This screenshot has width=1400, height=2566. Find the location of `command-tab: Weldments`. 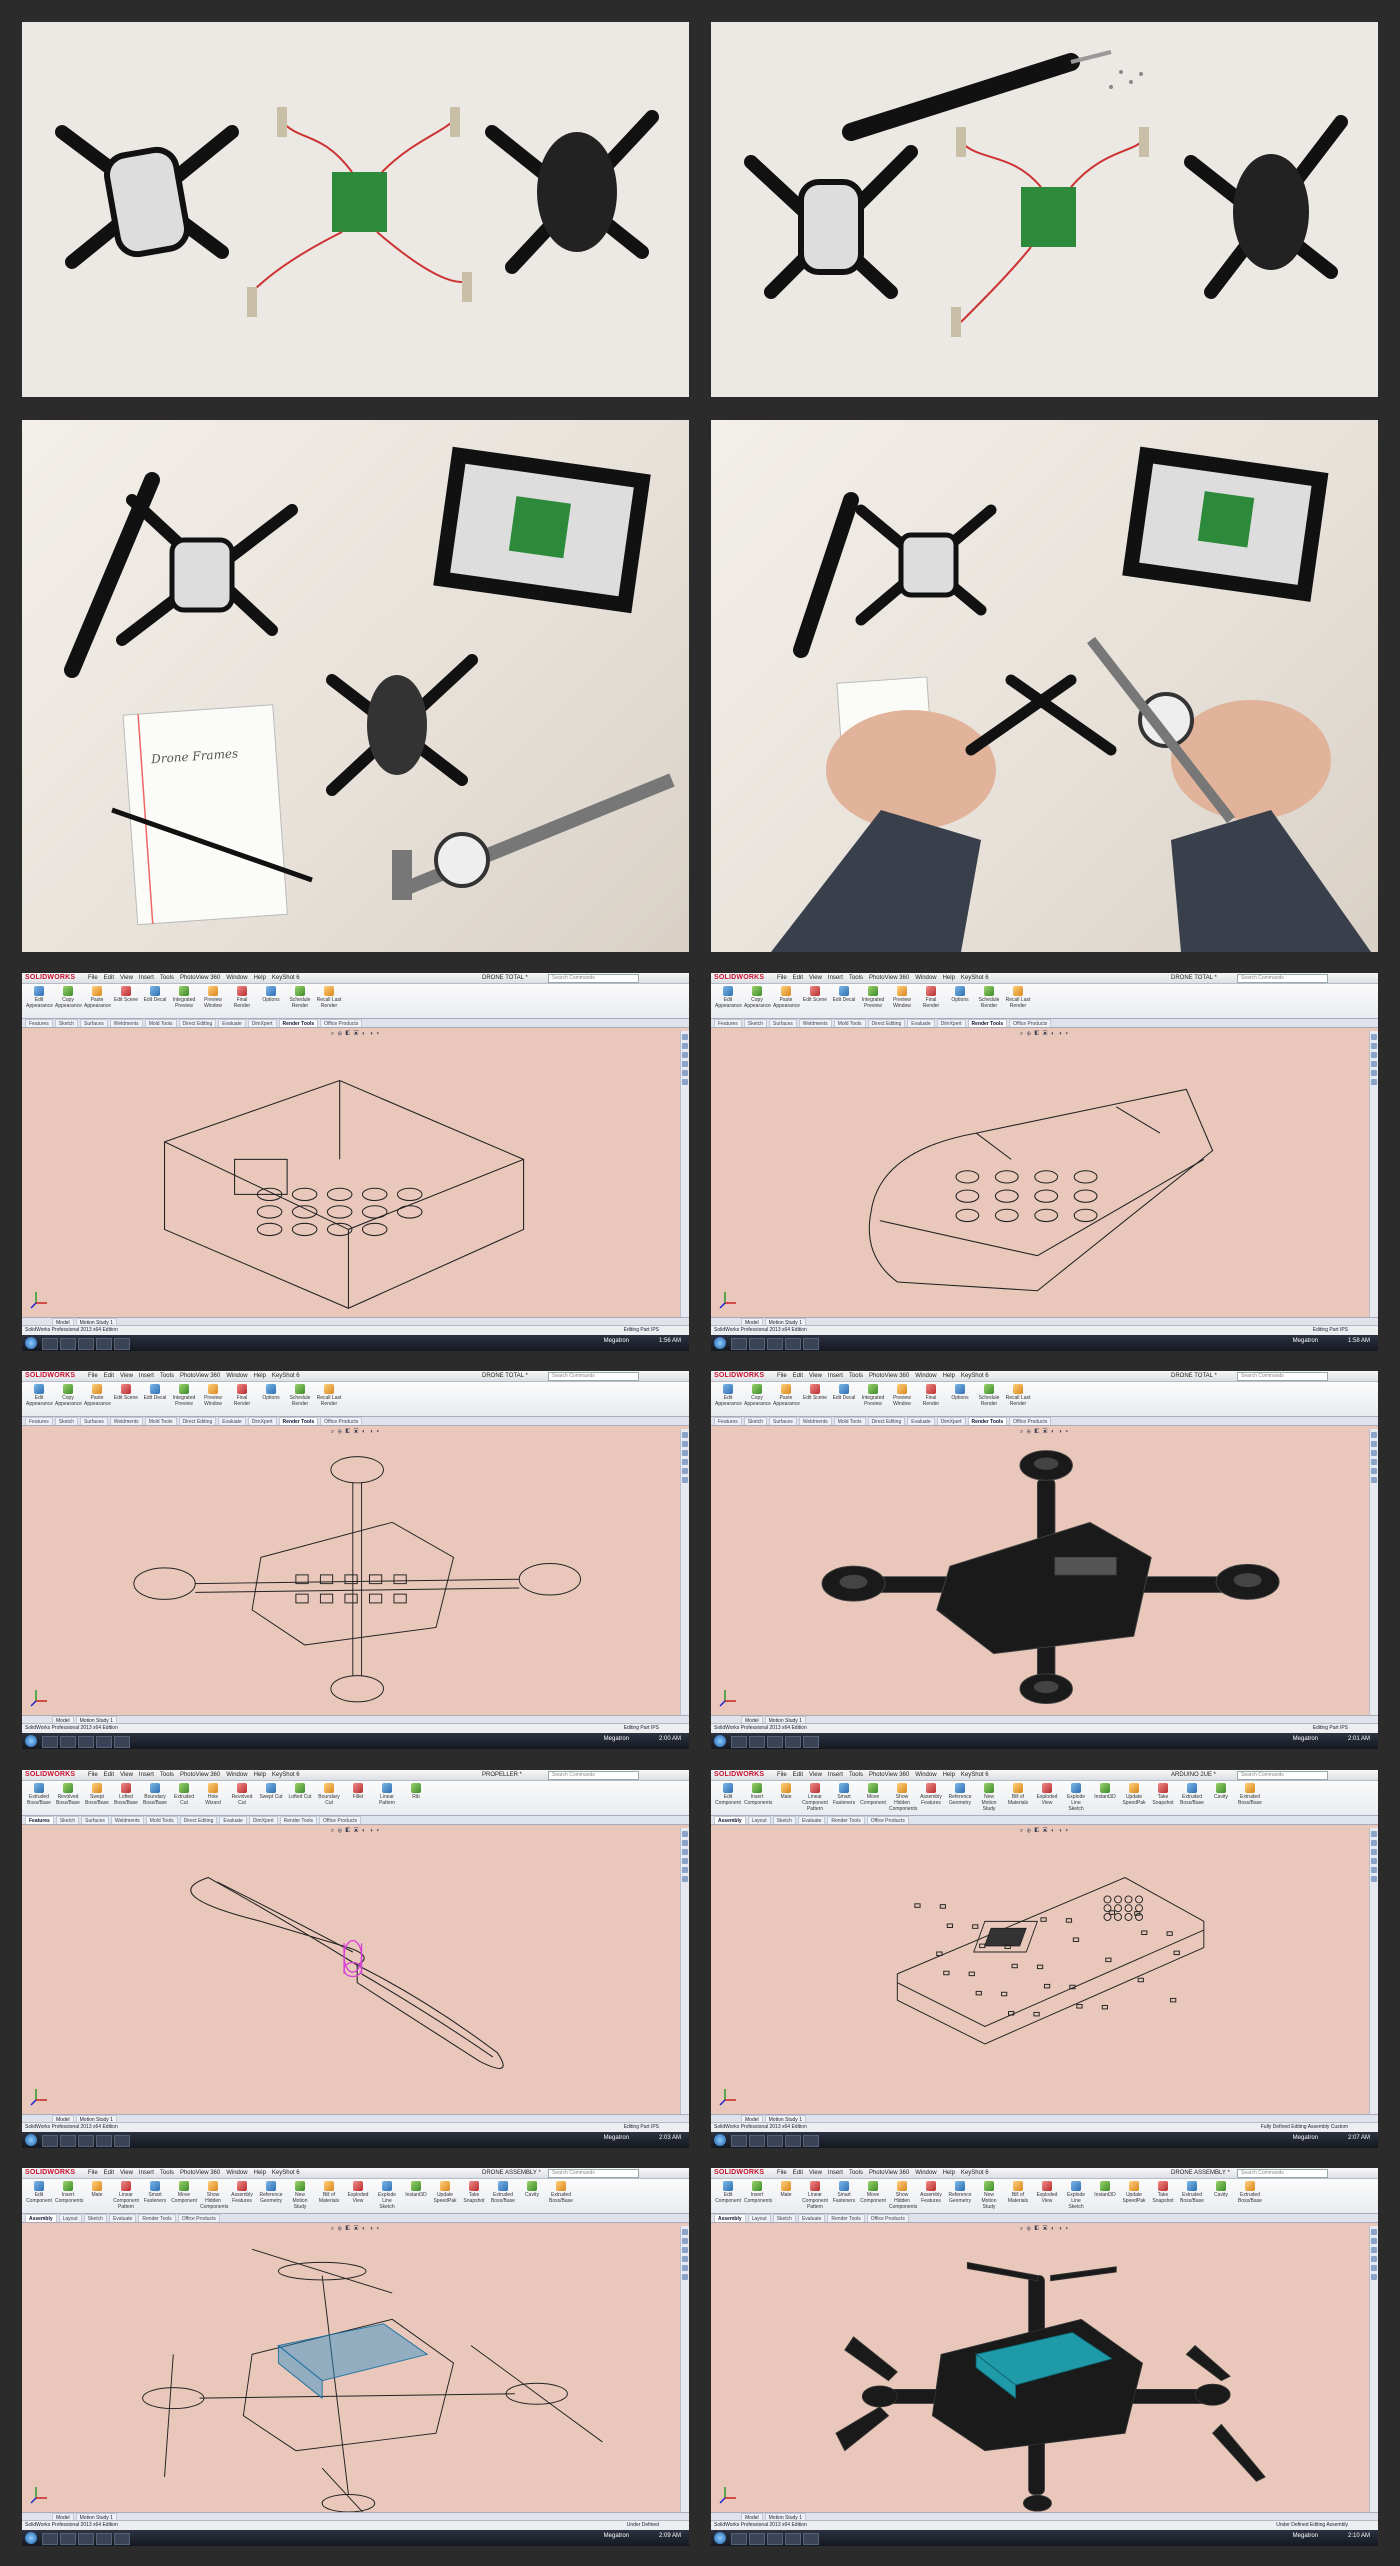

command-tab: Weldments is located at coordinates (815, 1023).